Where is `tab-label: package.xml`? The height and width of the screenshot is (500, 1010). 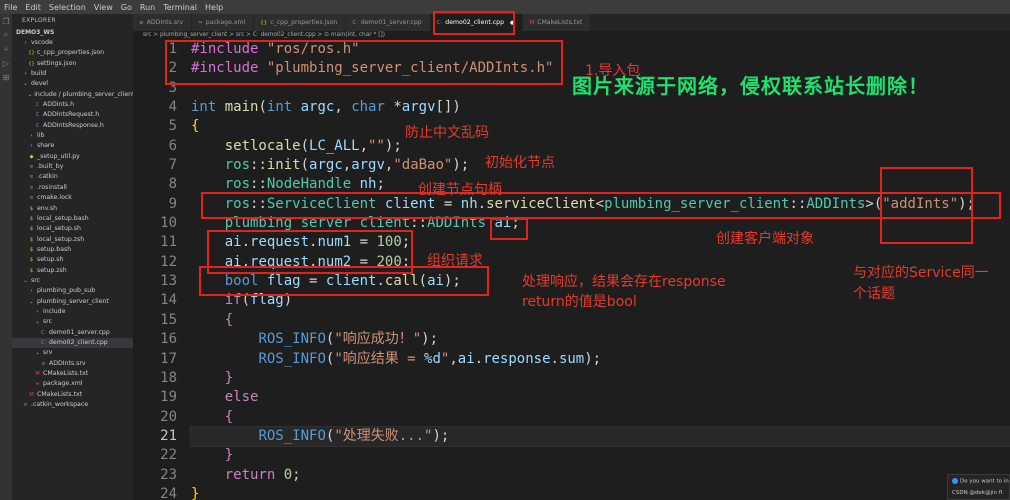 tab-label: package.xml is located at coordinates (225, 22).